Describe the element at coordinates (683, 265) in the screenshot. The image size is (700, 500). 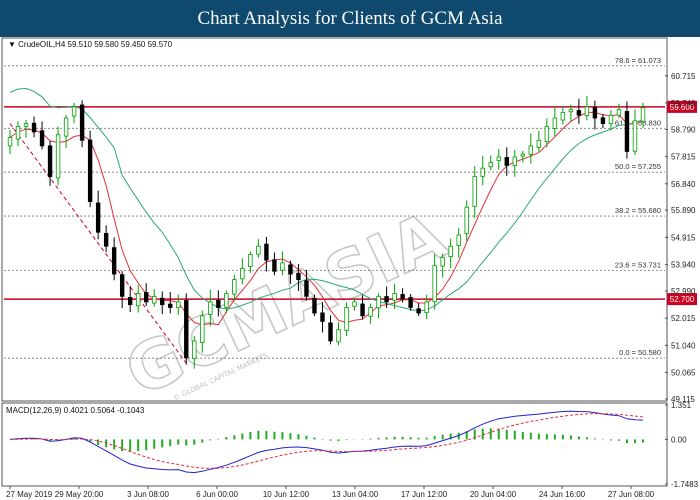
I see `price-tick-label: 53.940` at that location.